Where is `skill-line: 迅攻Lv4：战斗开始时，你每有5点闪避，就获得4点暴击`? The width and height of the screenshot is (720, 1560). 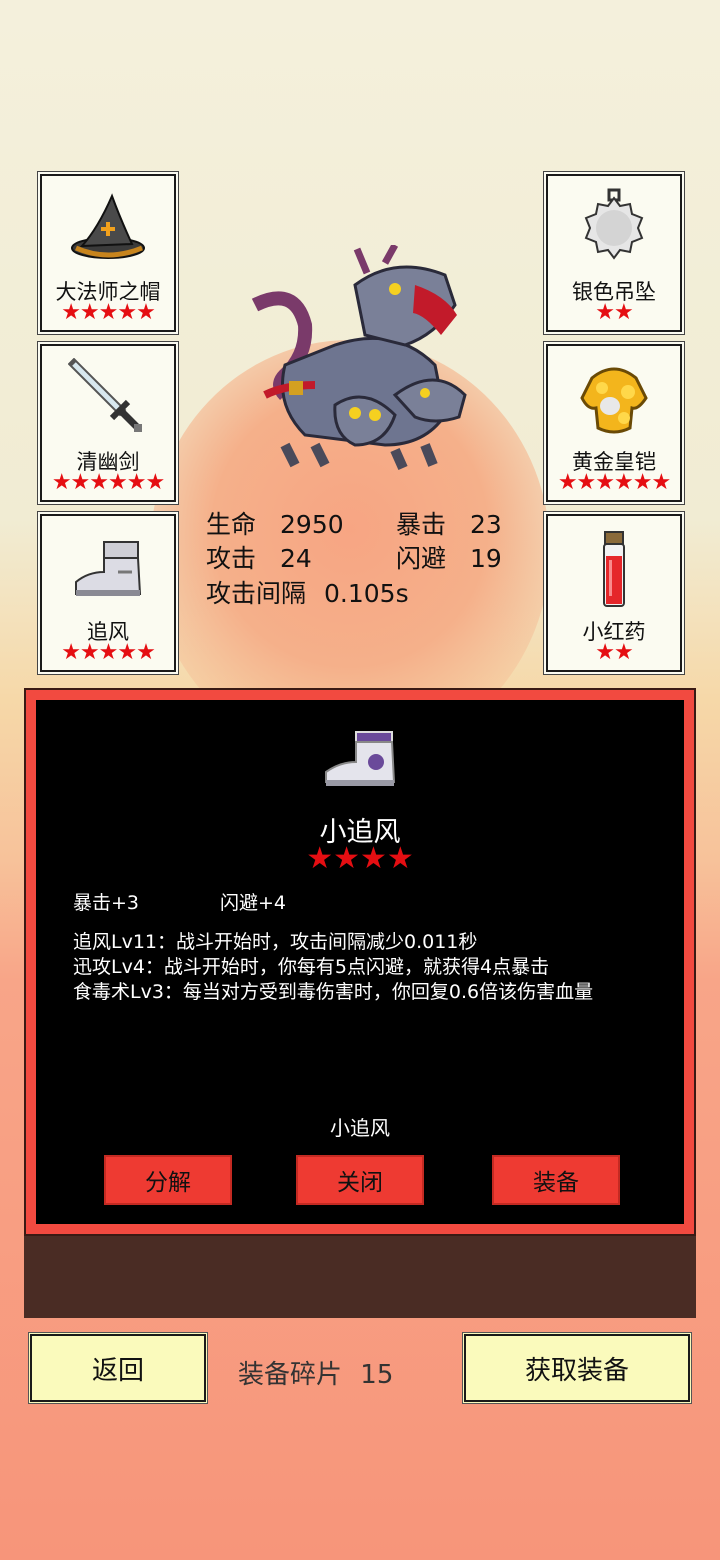 skill-line: 迅攻Lv4：战斗开始时，你每有5点闪避，就获得4点暴击 is located at coordinates (311, 967).